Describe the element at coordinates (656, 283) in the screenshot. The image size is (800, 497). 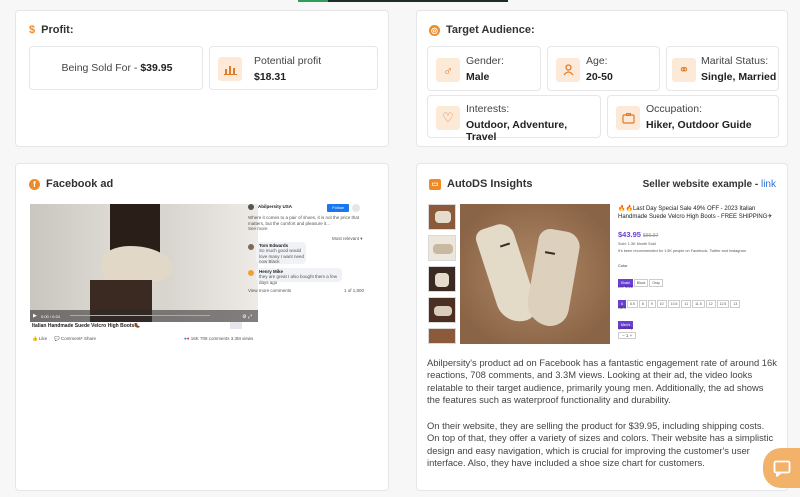
I see `color-option: Gray` at that location.